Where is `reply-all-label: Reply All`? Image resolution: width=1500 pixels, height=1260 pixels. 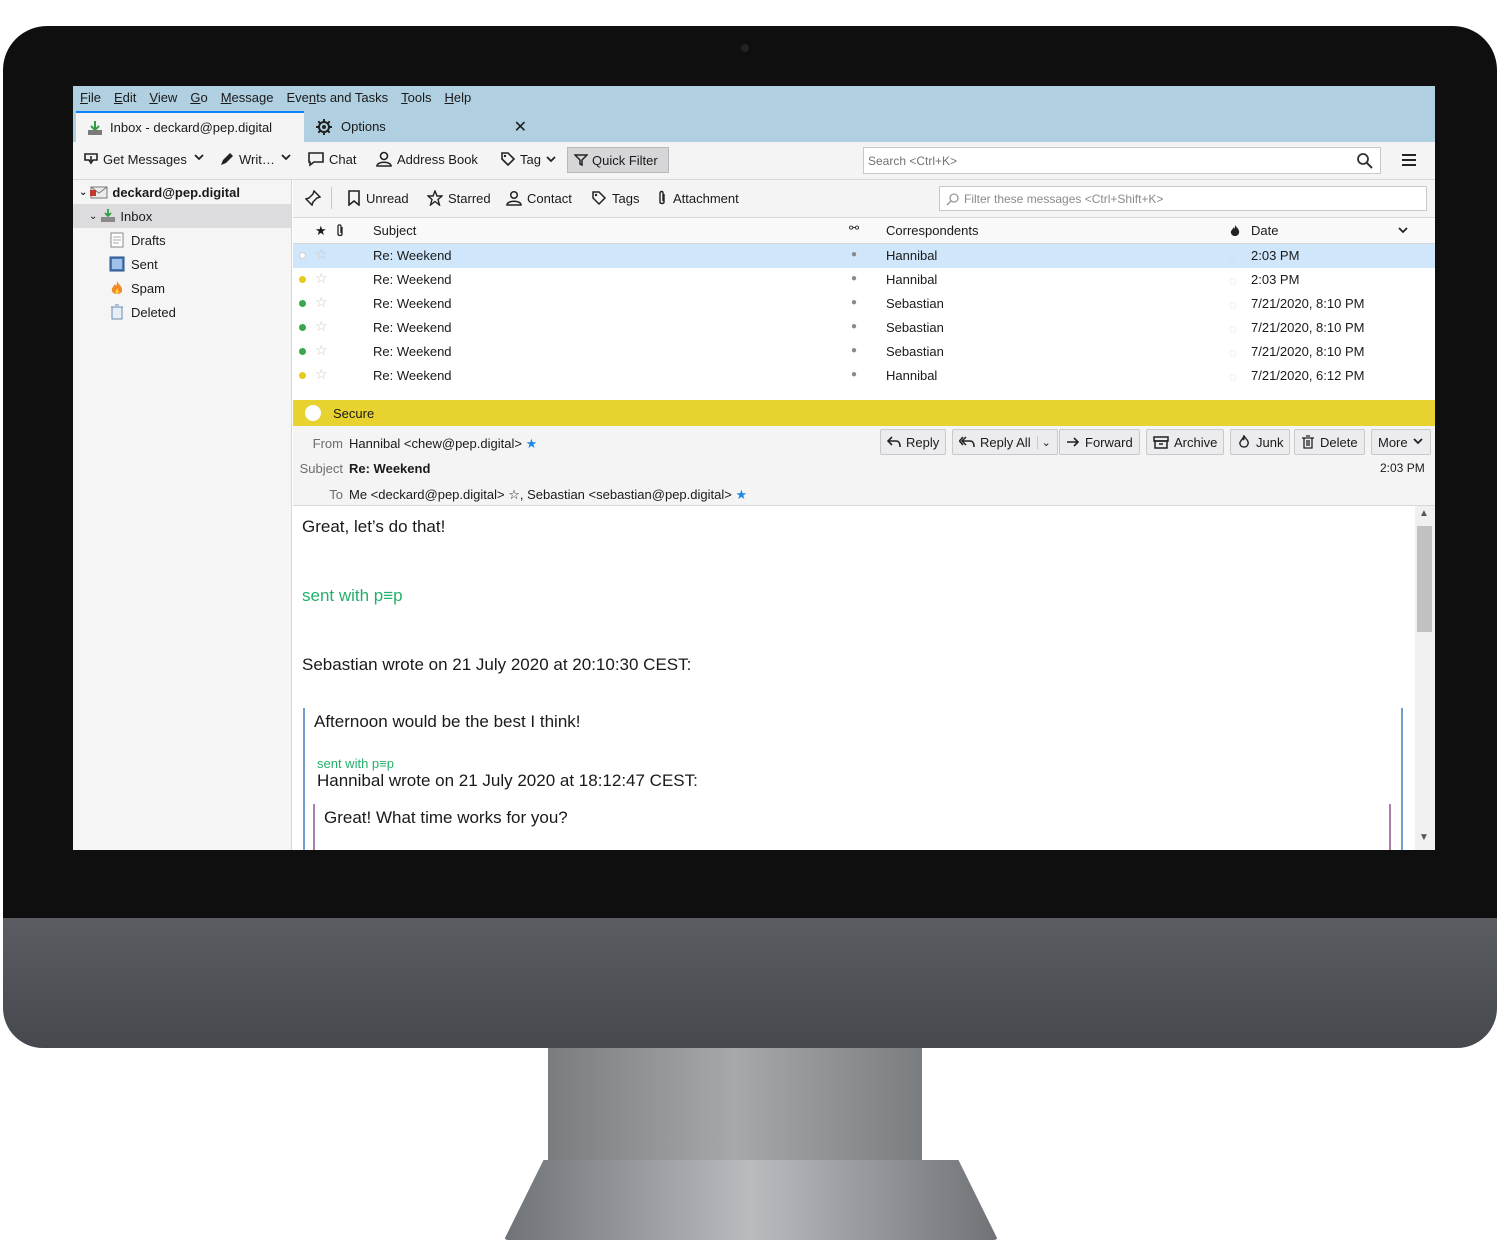
reply-all-label: Reply All is located at coordinates (1005, 442).